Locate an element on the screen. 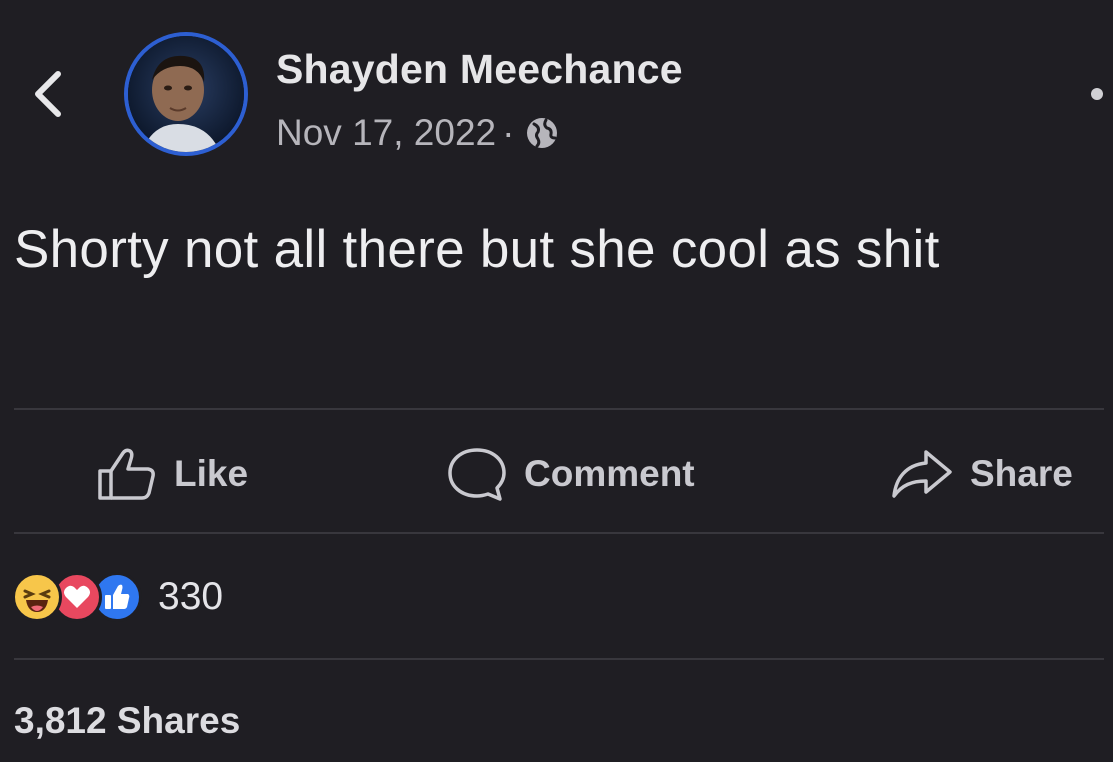 This screenshot has width=1113, height=762. author-avatar is located at coordinates (186, 94).